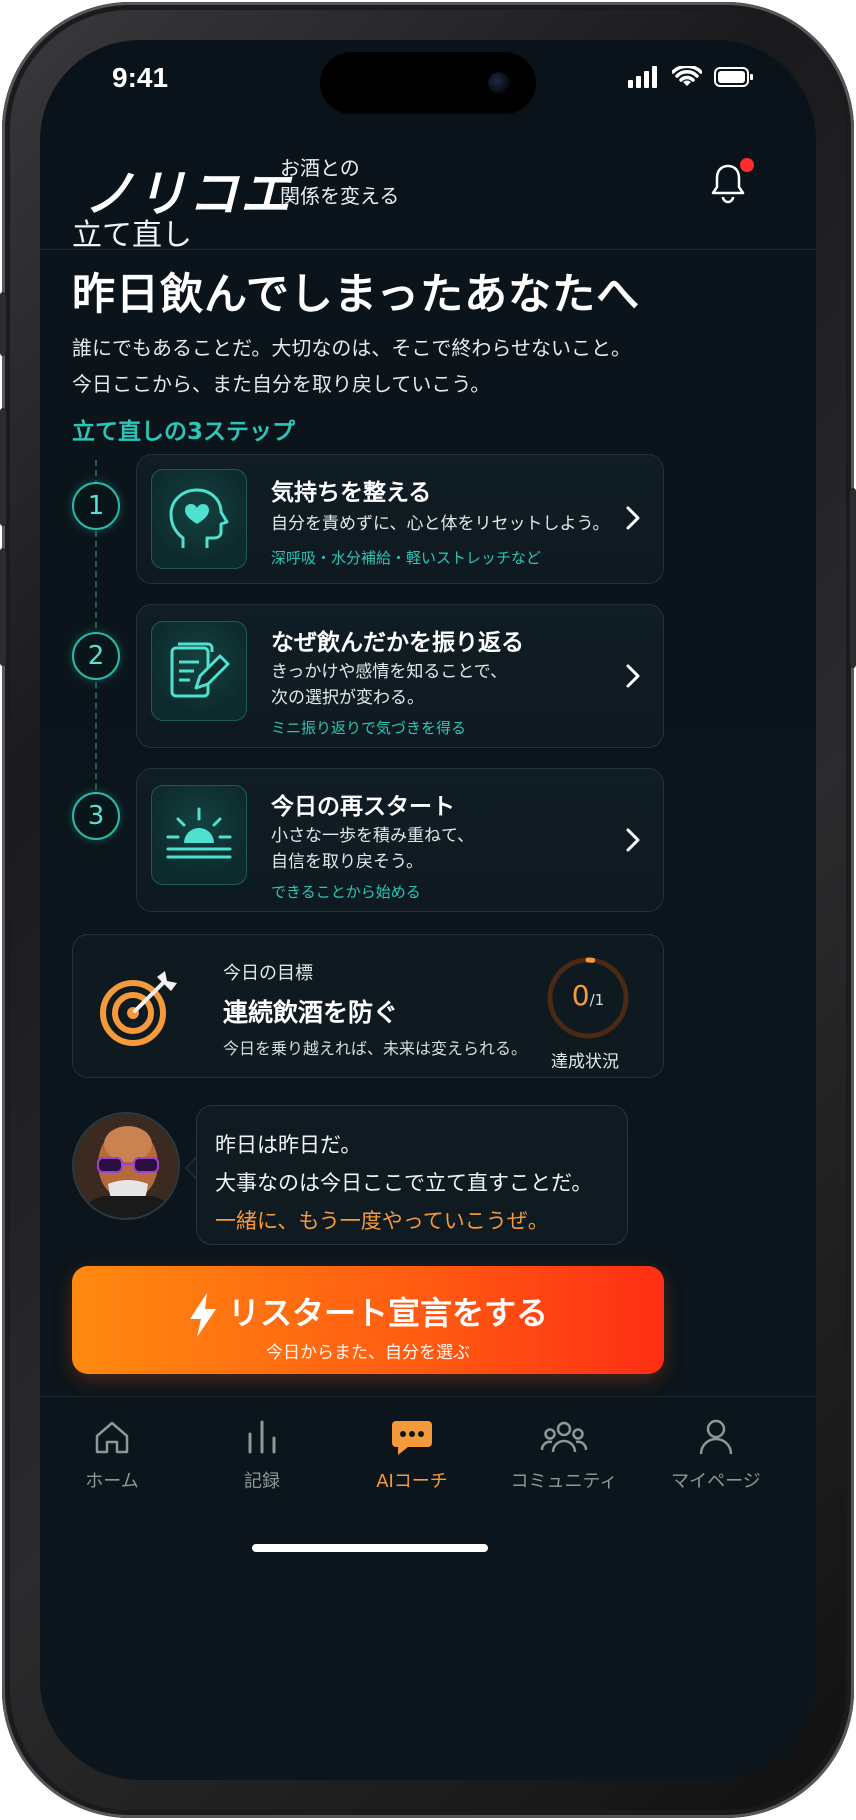 The height and width of the screenshot is (1820, 856). Describe the element at coordinates (112, 1481) in the screenshot. I see `tab-home-label: ホーム` at that location.